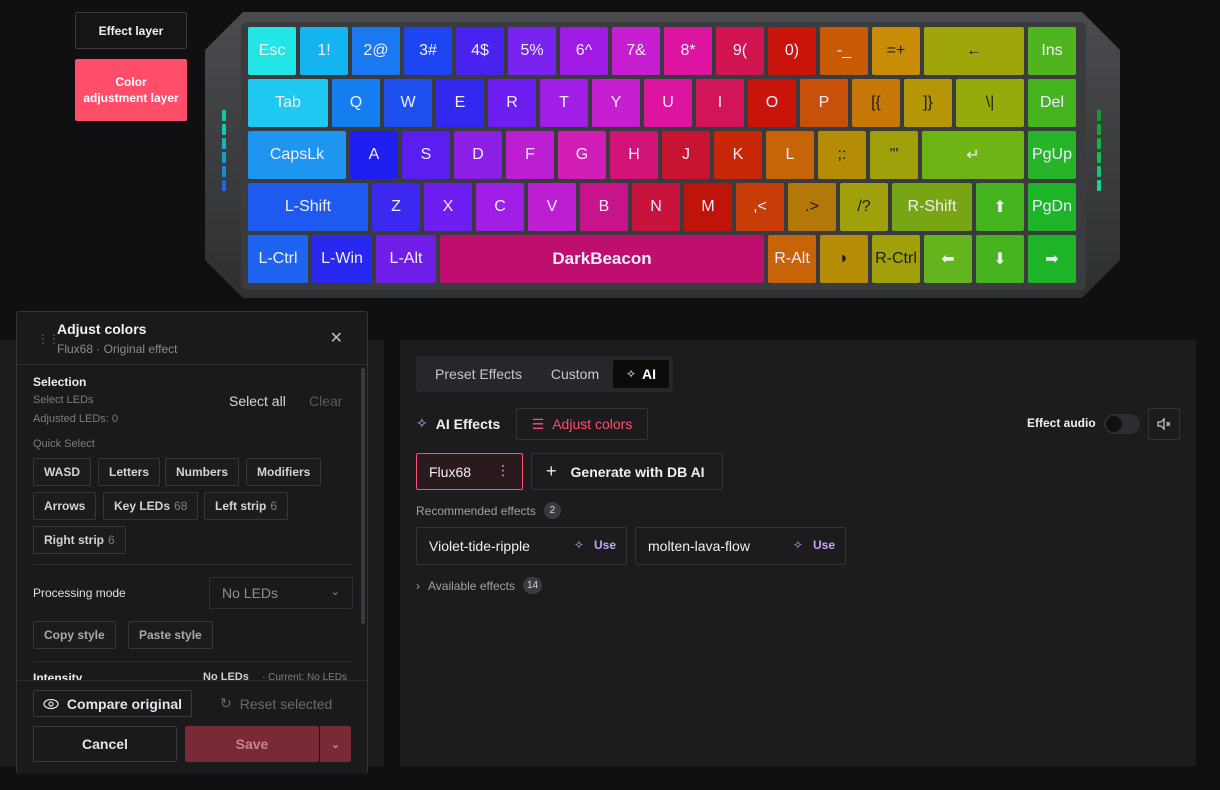  What do you see at coordinates (641, 374) in the screenshot?
I see `tab-ai: ✧ AI` at bounding box center [641, 374].